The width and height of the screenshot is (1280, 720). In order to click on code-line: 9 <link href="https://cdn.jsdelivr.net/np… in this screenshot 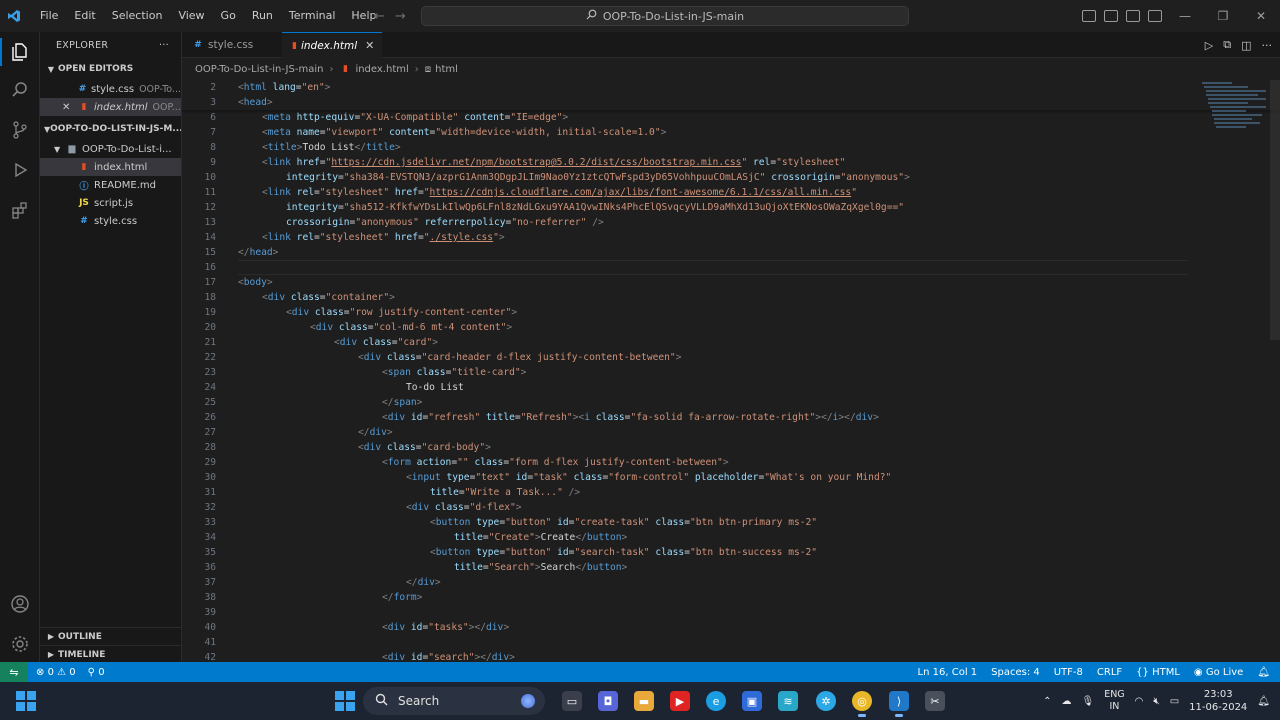, I will do `click(682, 162)`.